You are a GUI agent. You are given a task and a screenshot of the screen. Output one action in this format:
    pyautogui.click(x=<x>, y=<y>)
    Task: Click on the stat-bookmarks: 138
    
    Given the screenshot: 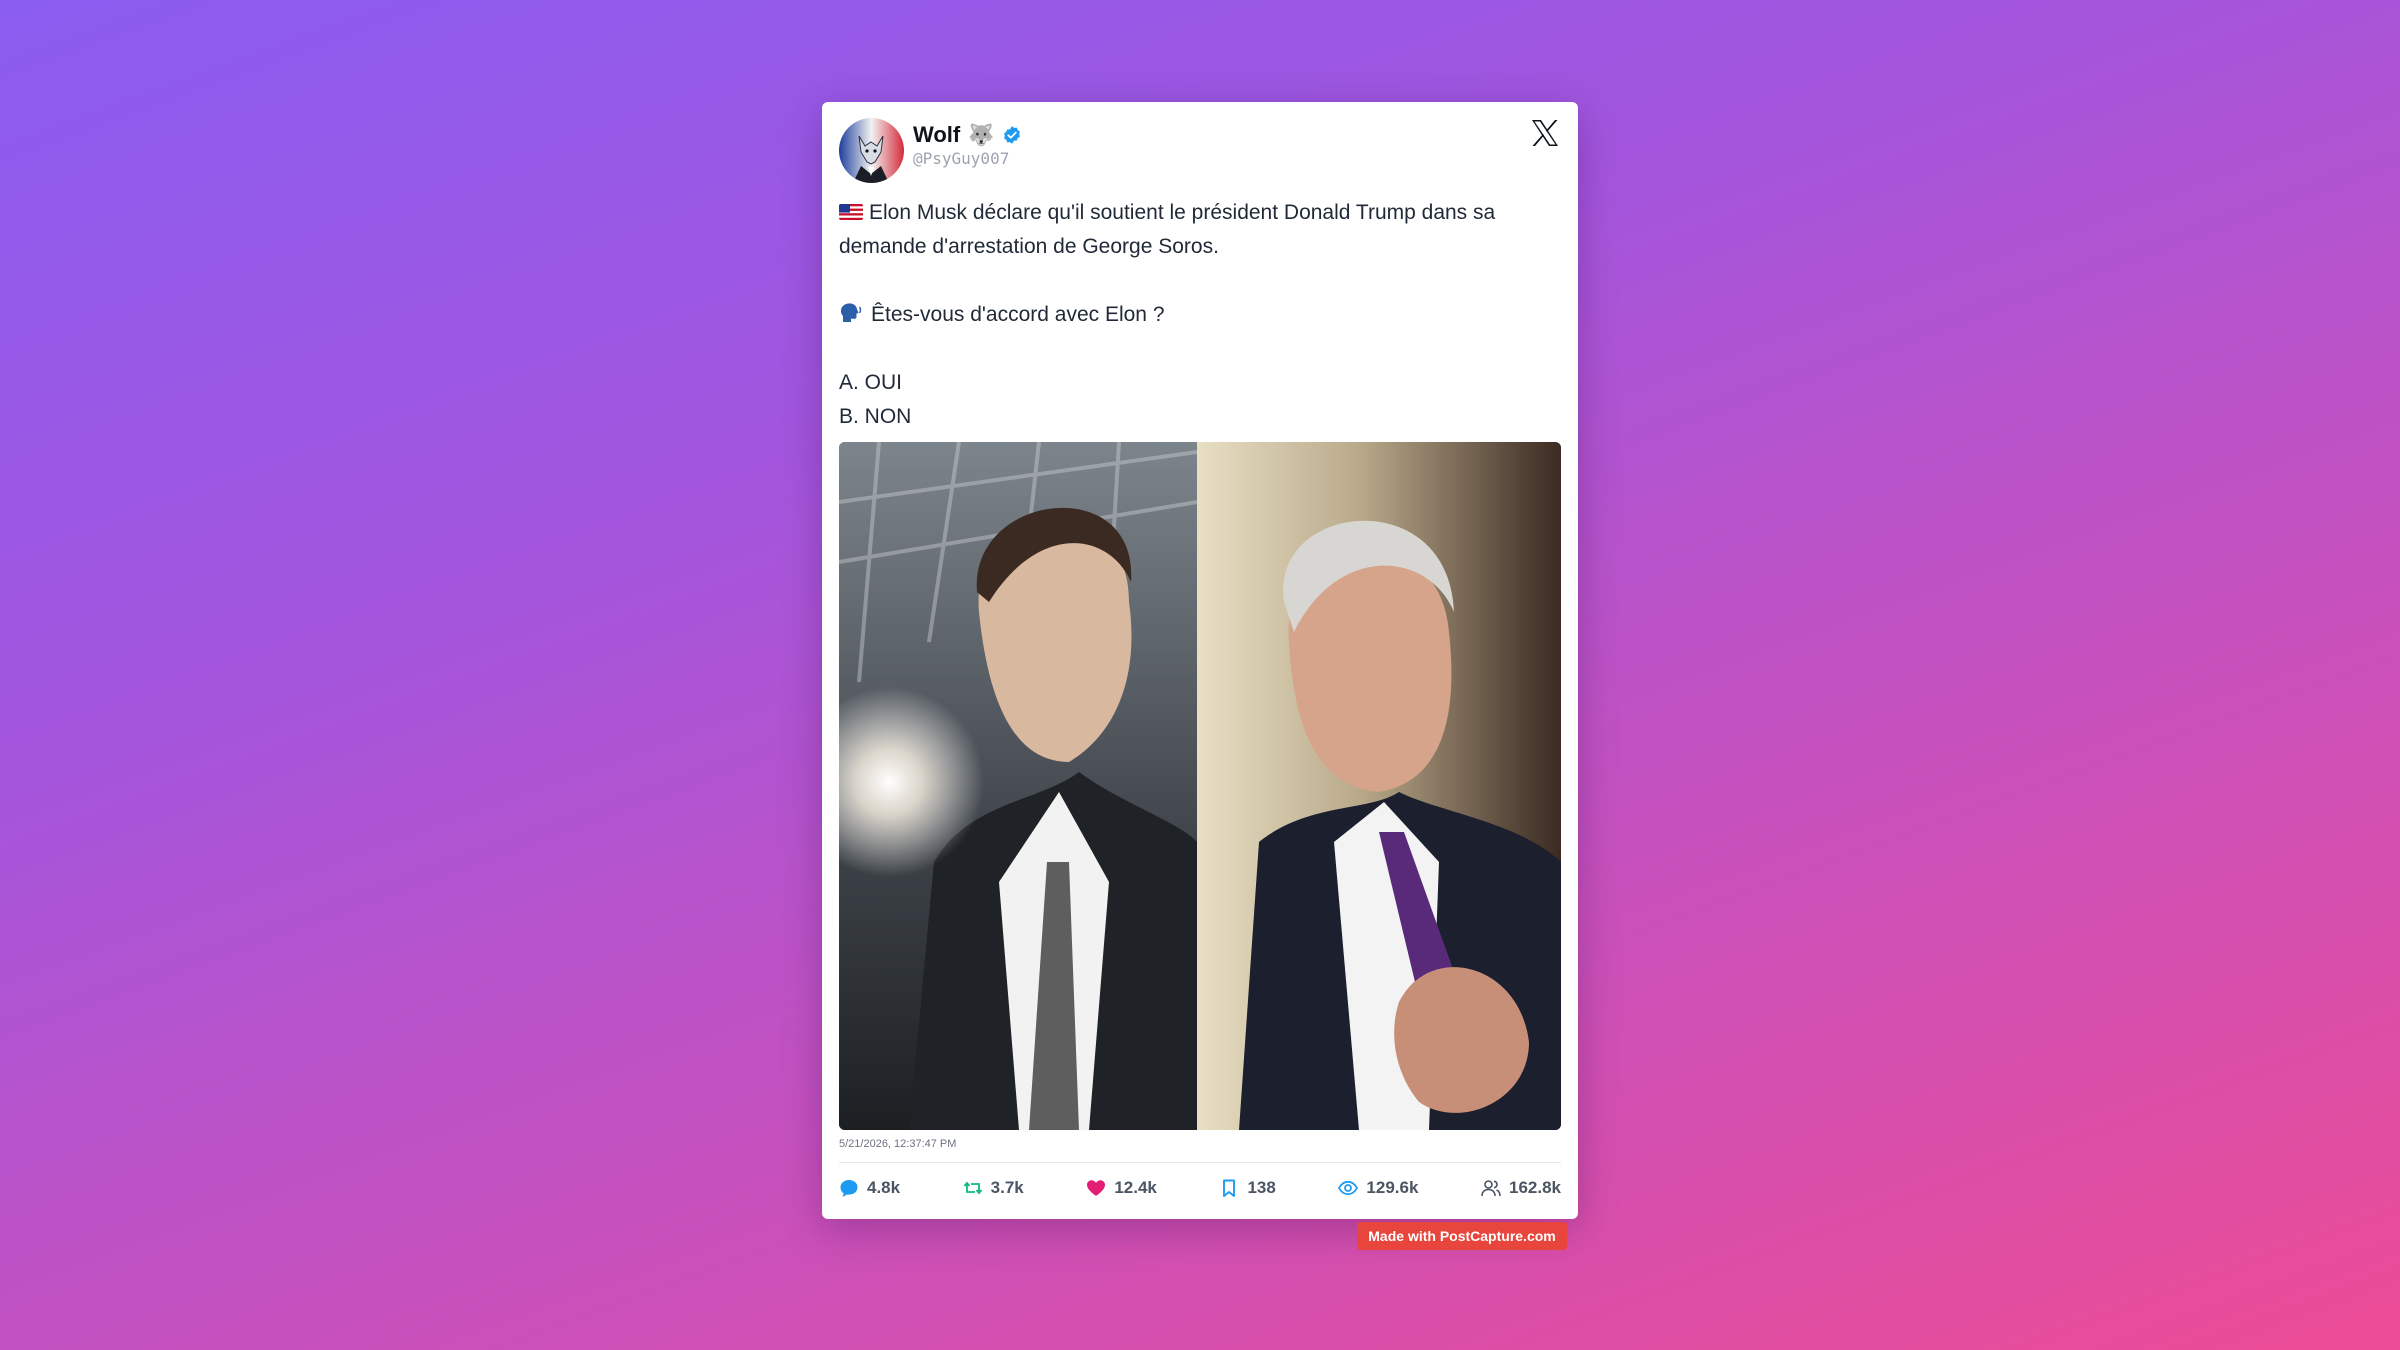 What is the action you would take?
    pyautogui.click(x=1247, y=1188)
    